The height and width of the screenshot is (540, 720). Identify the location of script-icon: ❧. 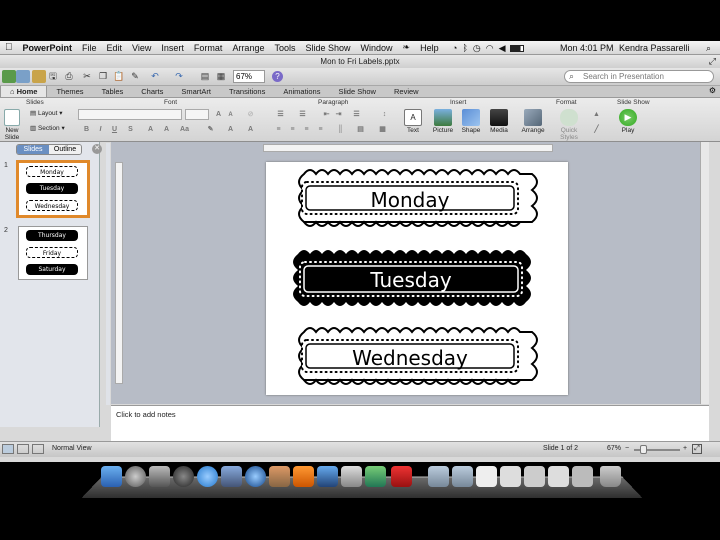
(407, 47).